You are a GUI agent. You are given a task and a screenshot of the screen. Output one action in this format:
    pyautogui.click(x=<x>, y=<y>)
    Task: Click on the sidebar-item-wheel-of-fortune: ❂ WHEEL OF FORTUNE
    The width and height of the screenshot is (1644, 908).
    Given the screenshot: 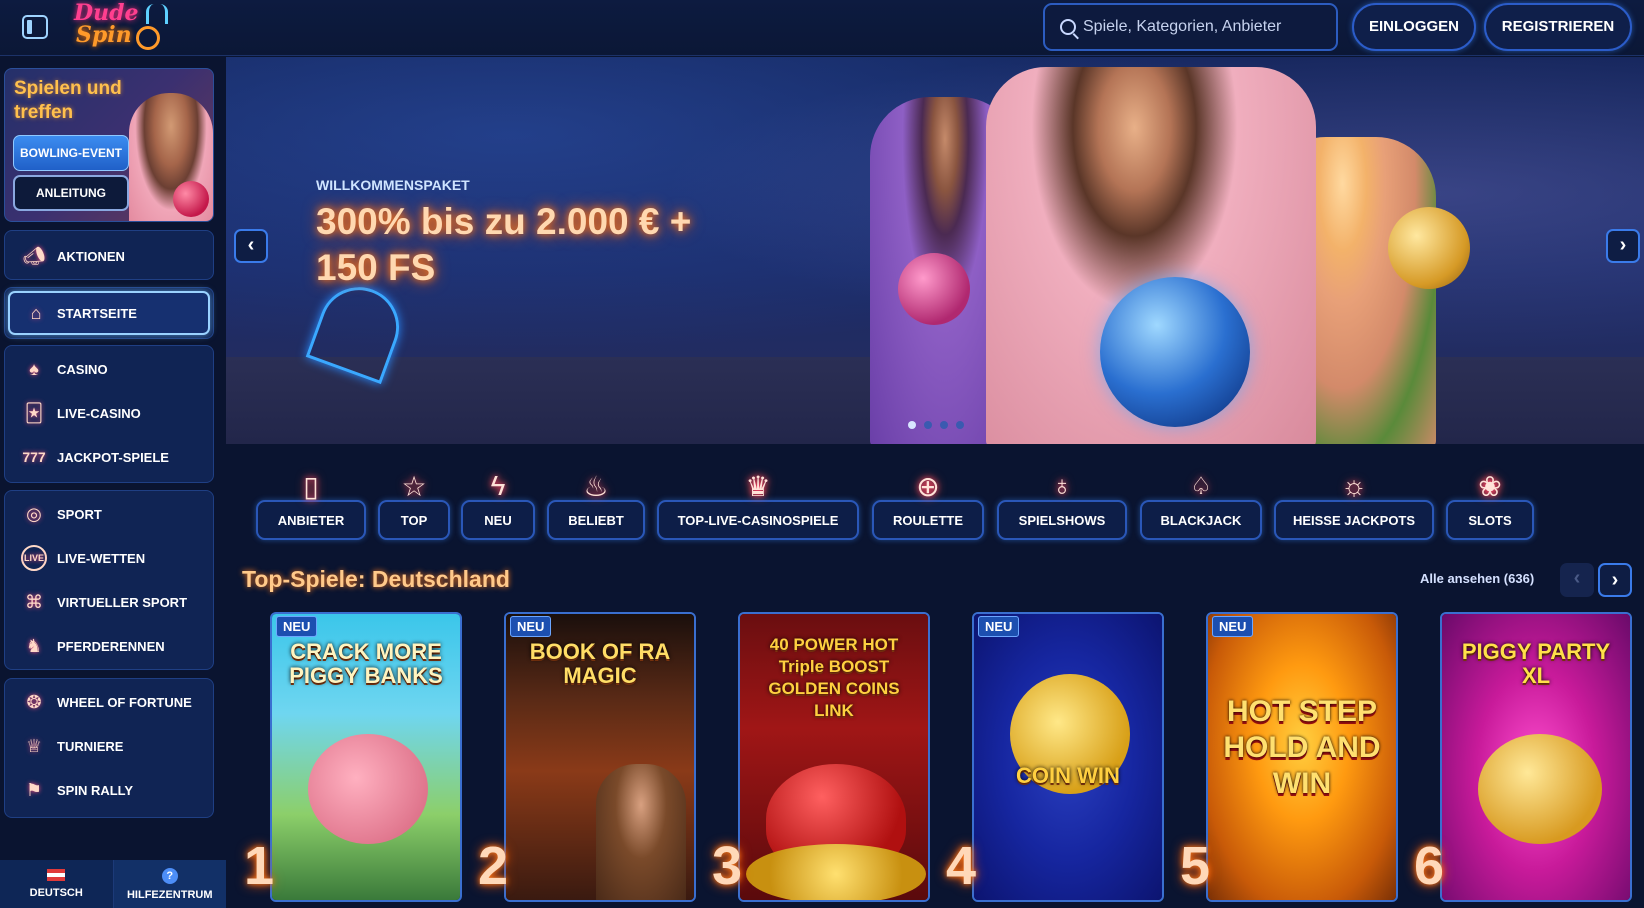 What is the action you would take?
    pyautogui.click(x=109, y=702)
    